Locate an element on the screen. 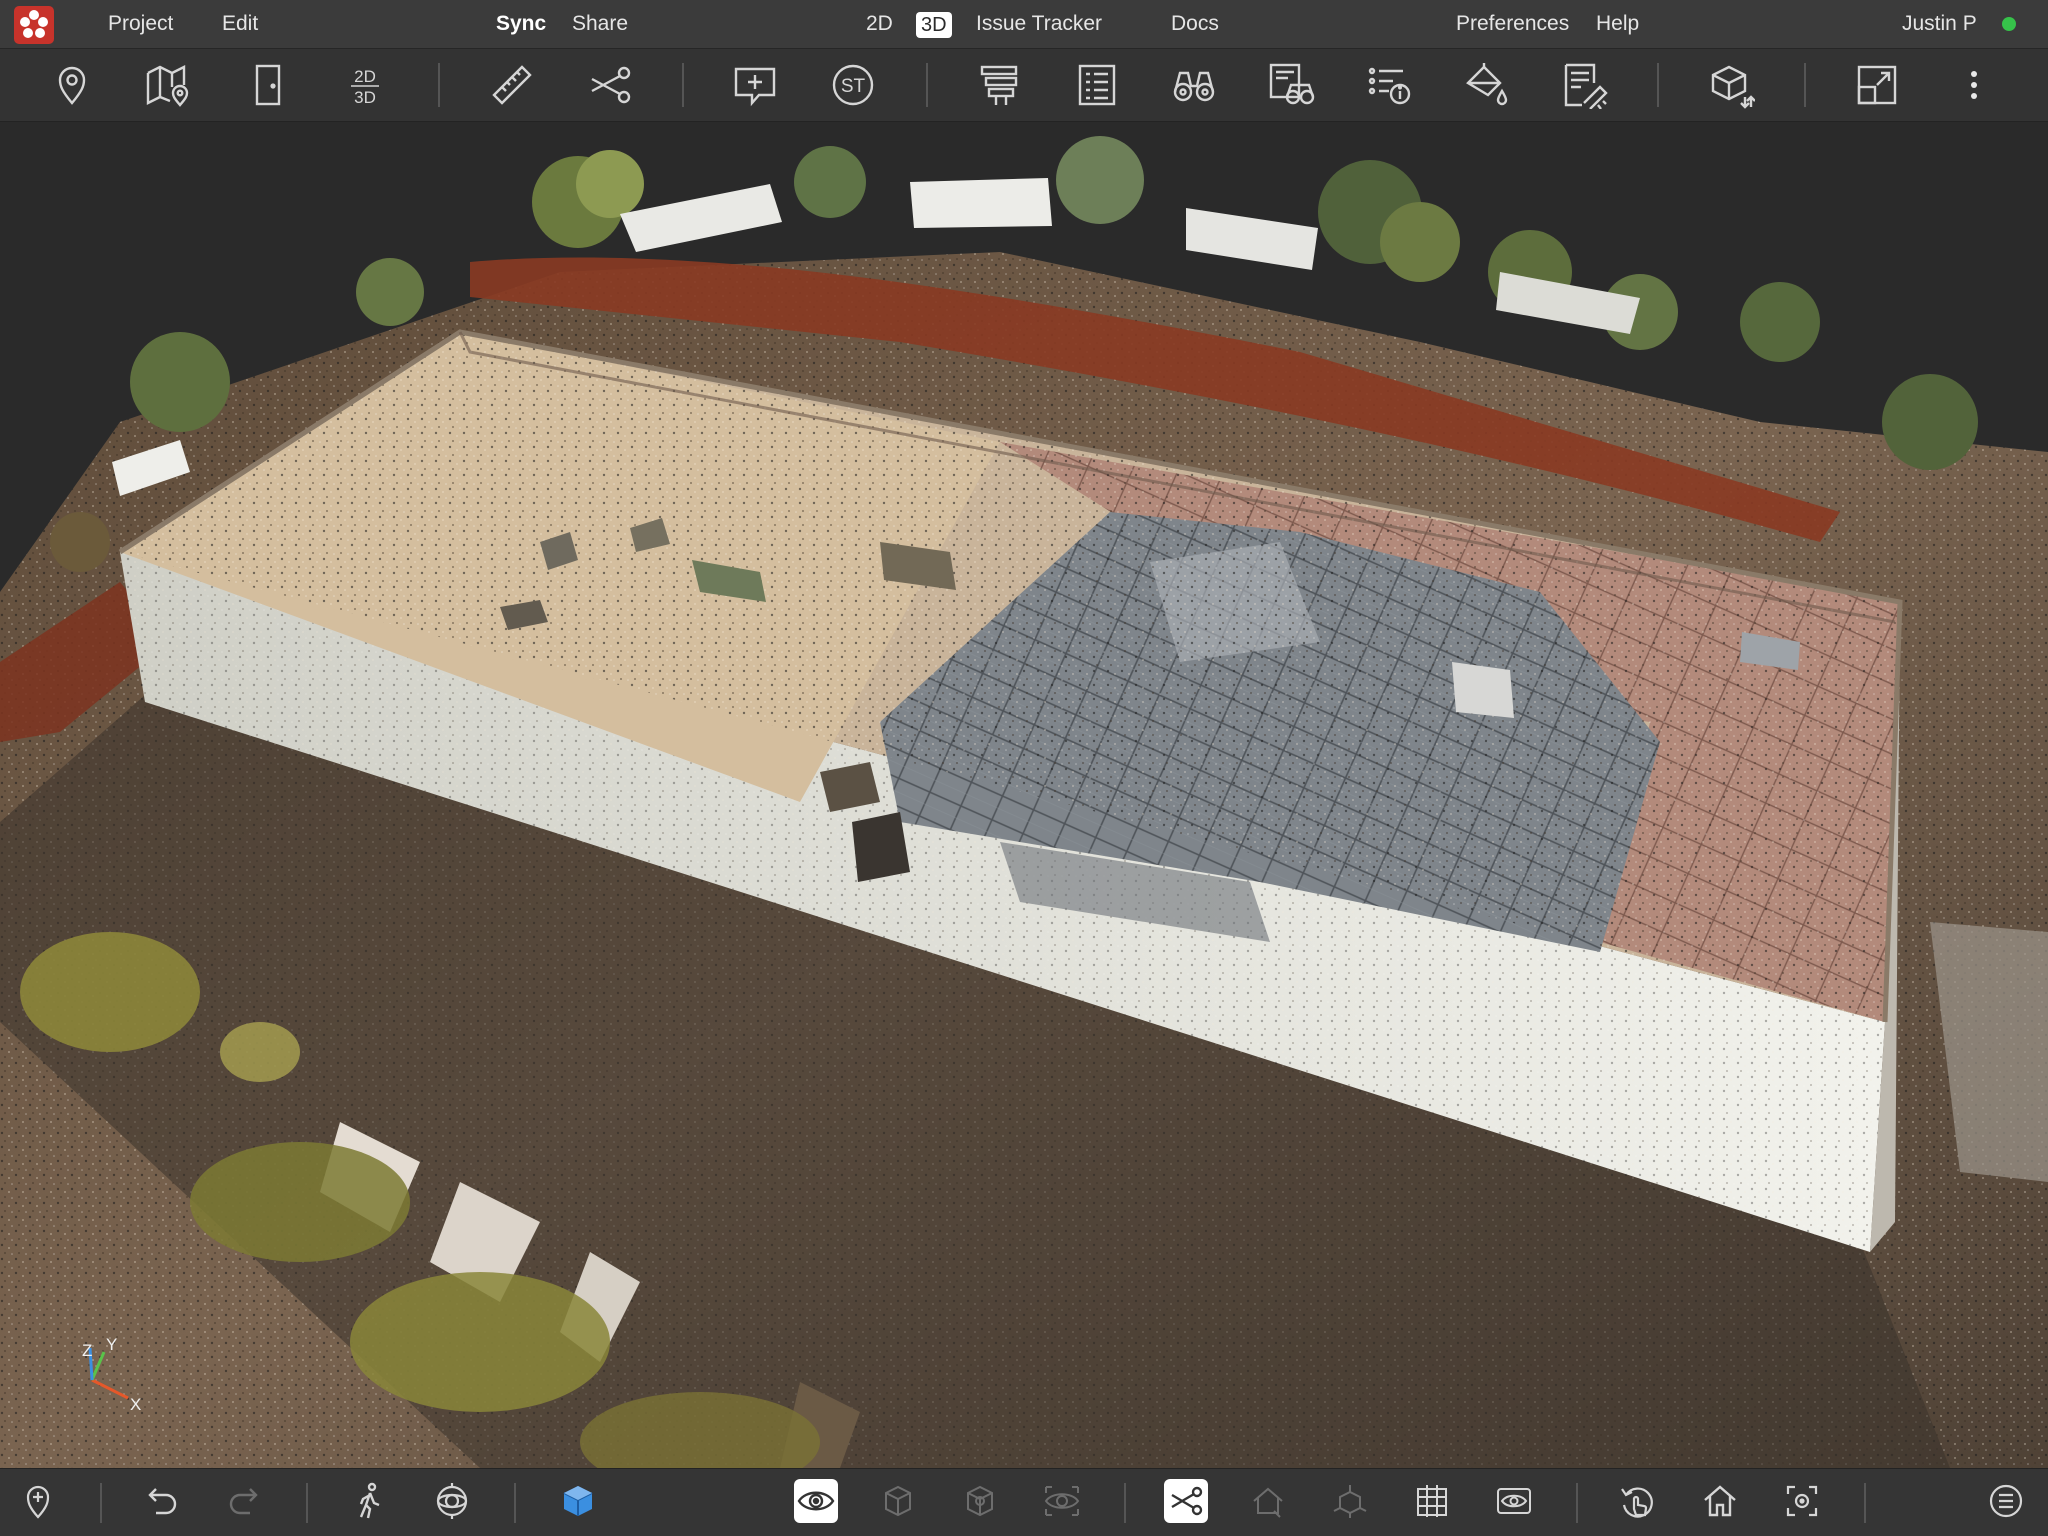 Image resolution: width=2048 pixels, height=1536 pixels. rotate-button is located at coordinates (1638, 1501).